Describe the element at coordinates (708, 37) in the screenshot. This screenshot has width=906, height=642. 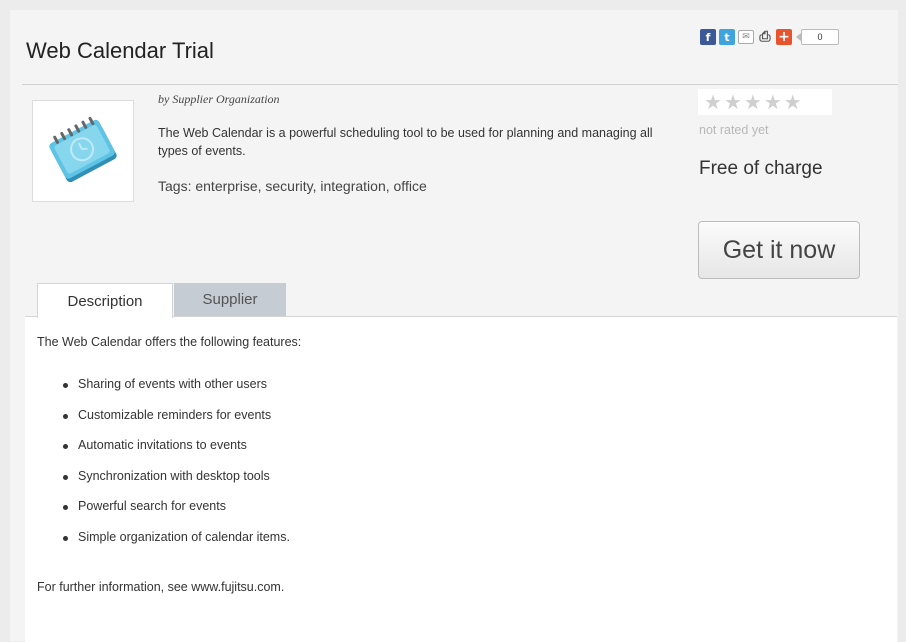
I see `facebook-icon: f` at that location.